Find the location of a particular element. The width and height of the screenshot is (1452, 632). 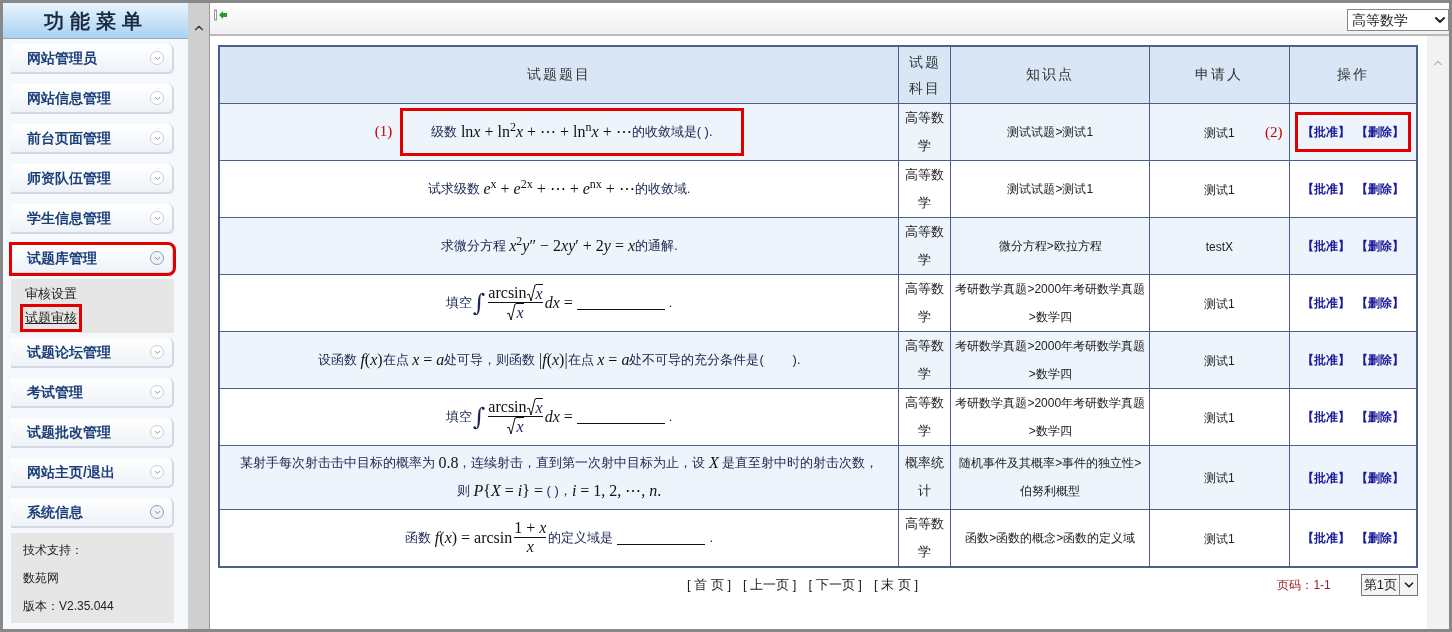

question-text: 是直至射中时的射击次数， is located at coordinates (800, 463).